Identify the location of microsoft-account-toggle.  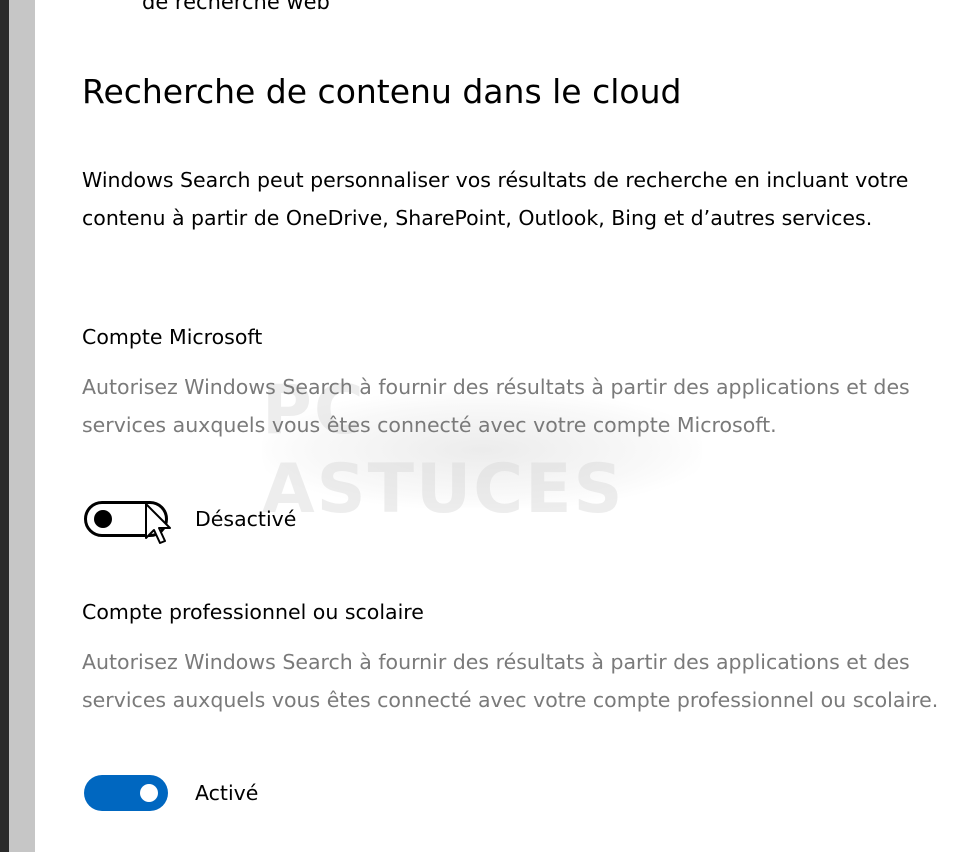
(126, 519).